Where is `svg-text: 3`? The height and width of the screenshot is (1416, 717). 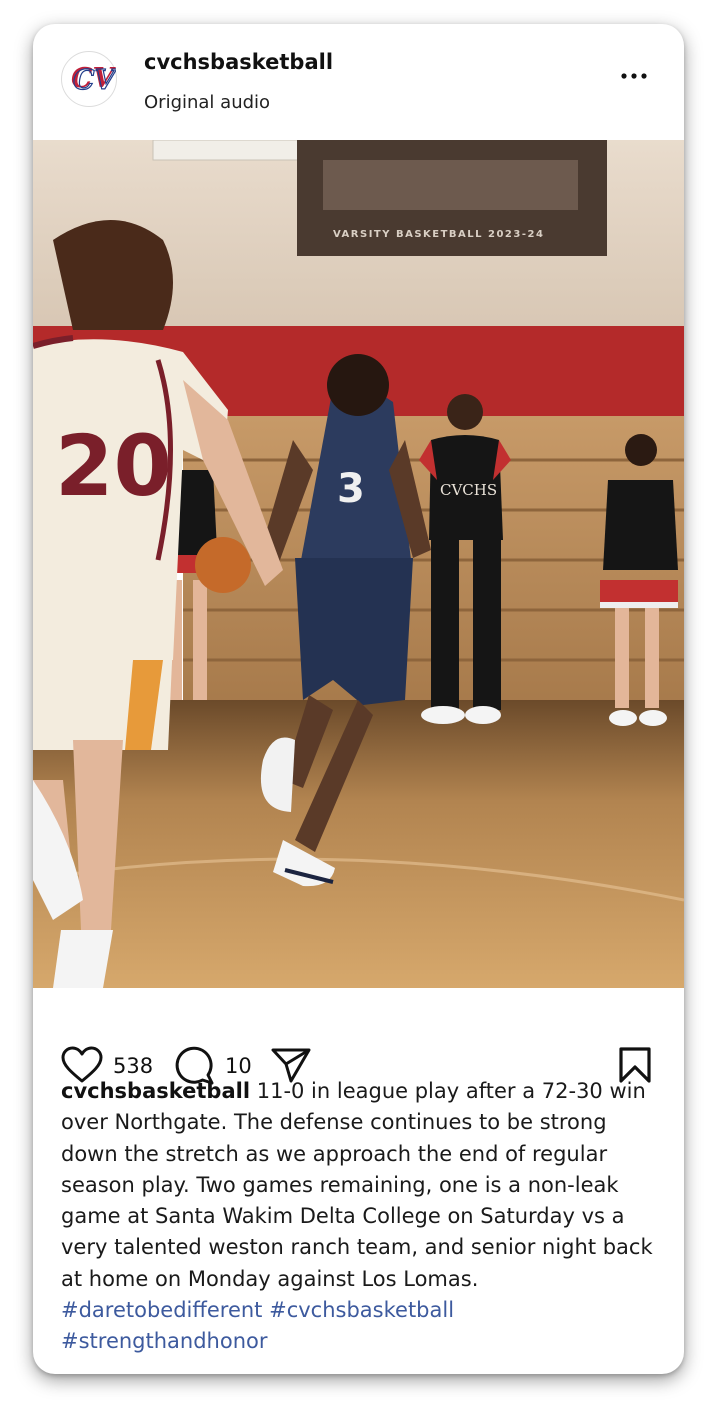
svg-text: 3 is located at coordinates (351, 489).